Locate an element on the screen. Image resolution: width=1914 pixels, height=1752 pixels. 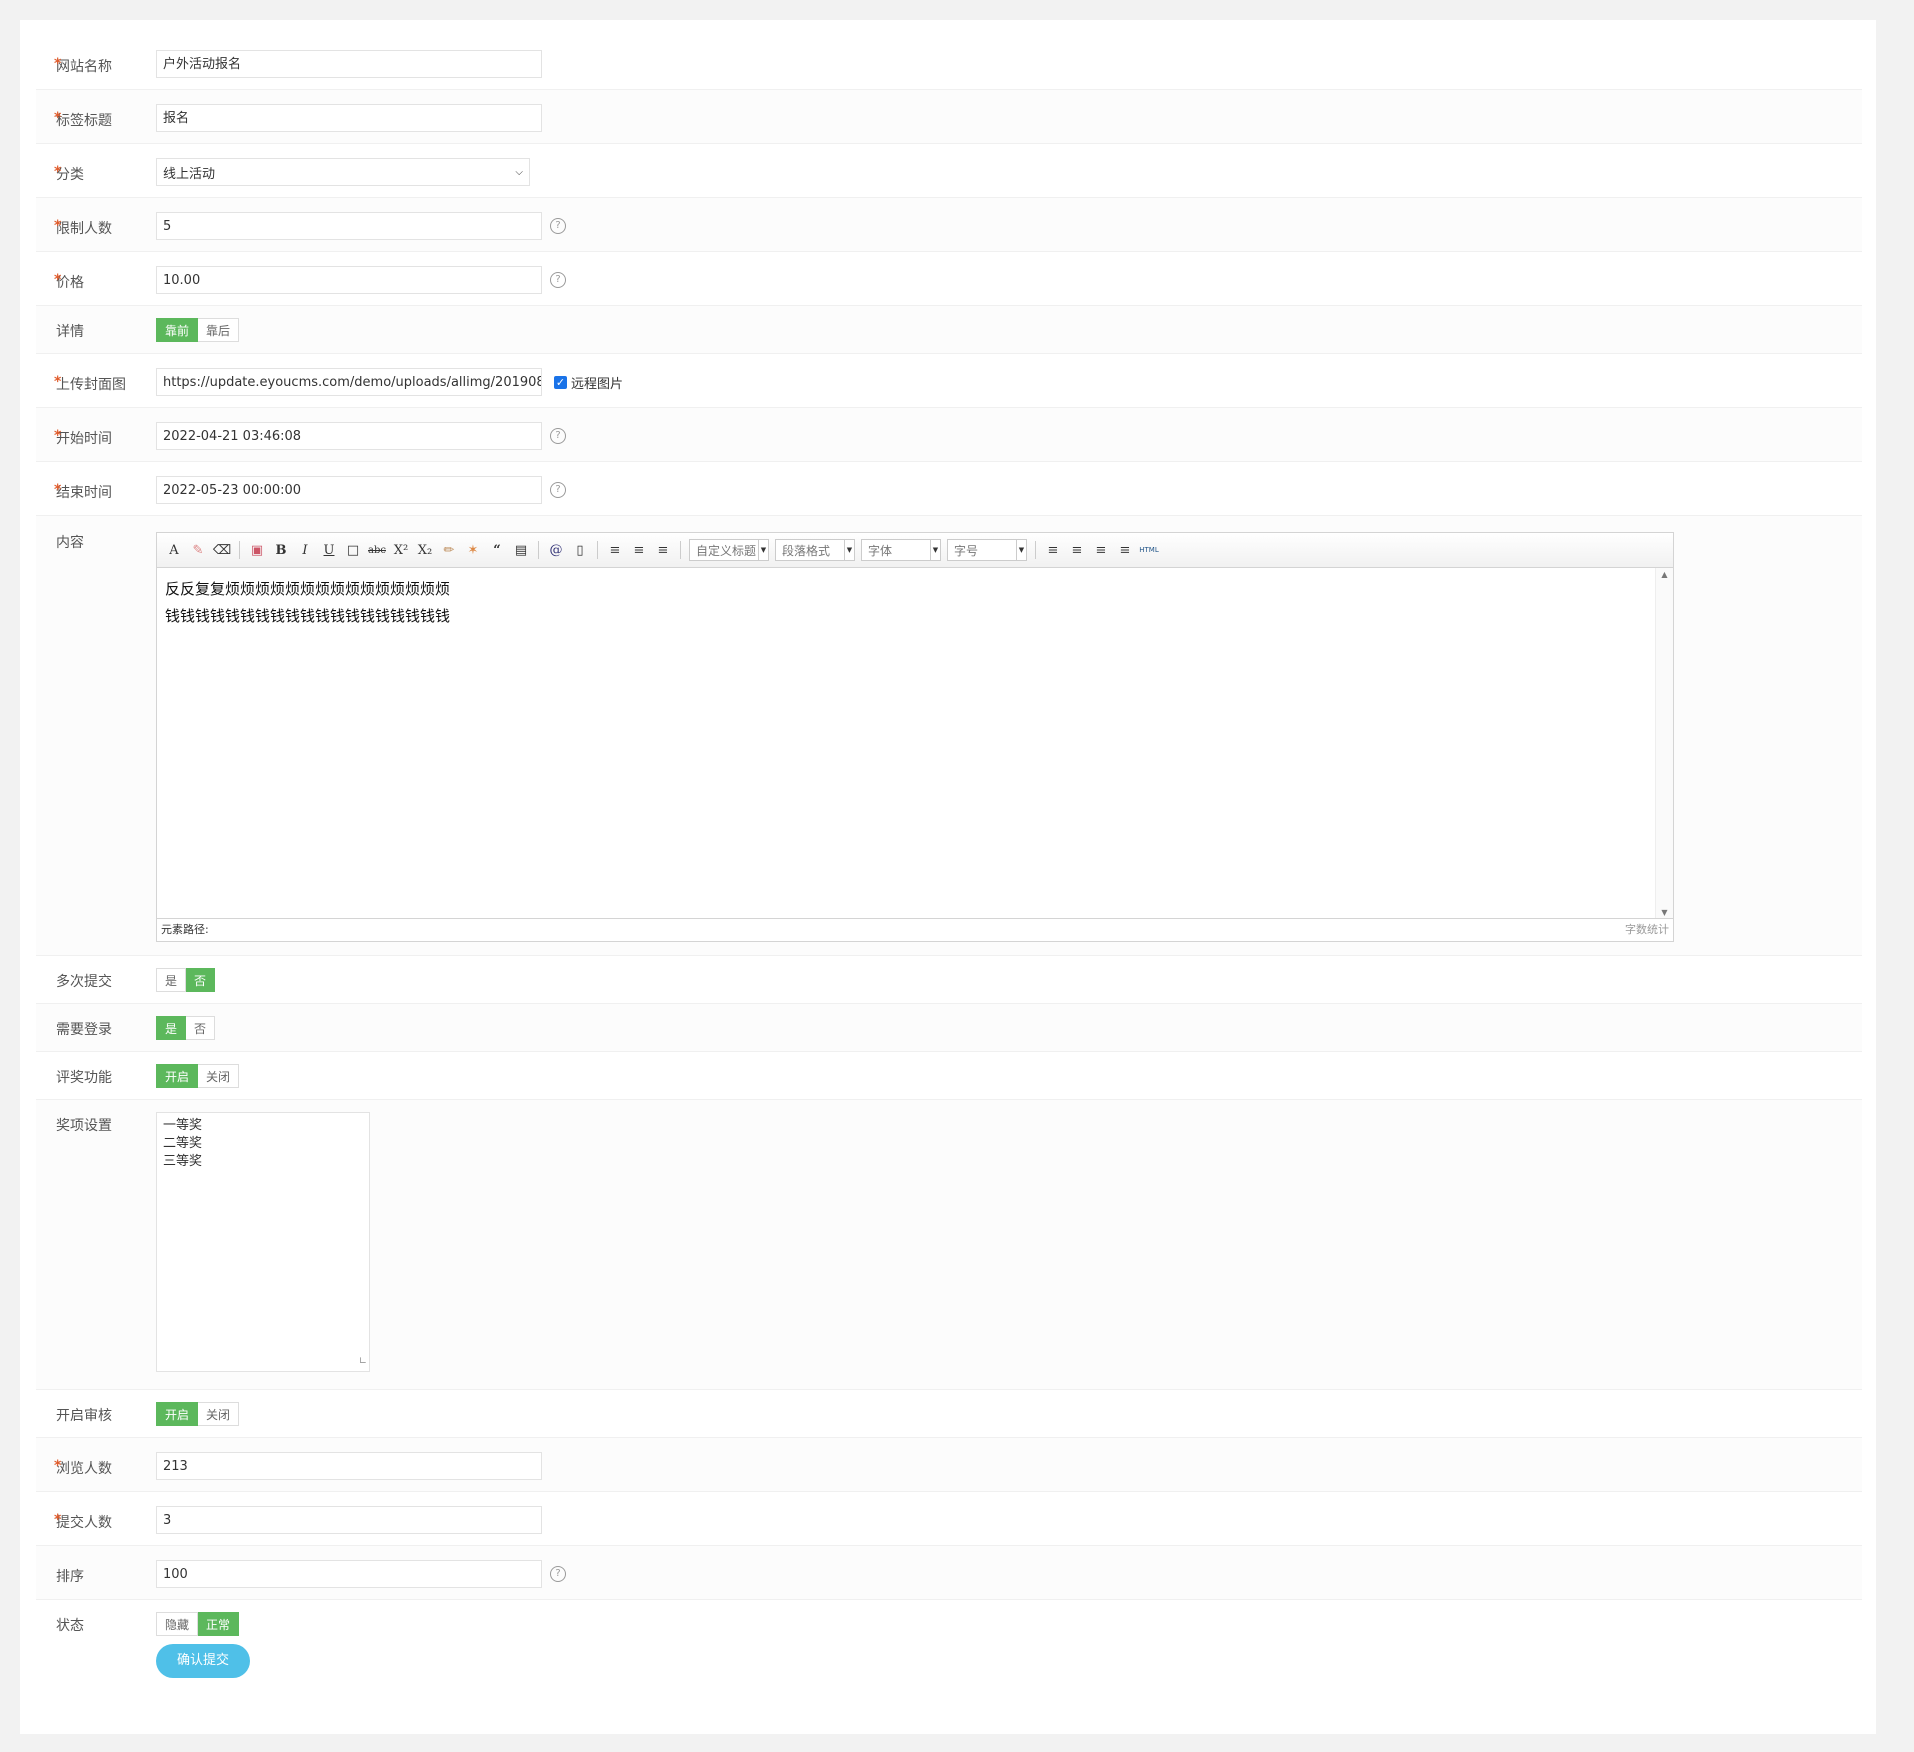
auto-format-icon: ✶ is located at coordinates (473, 550).